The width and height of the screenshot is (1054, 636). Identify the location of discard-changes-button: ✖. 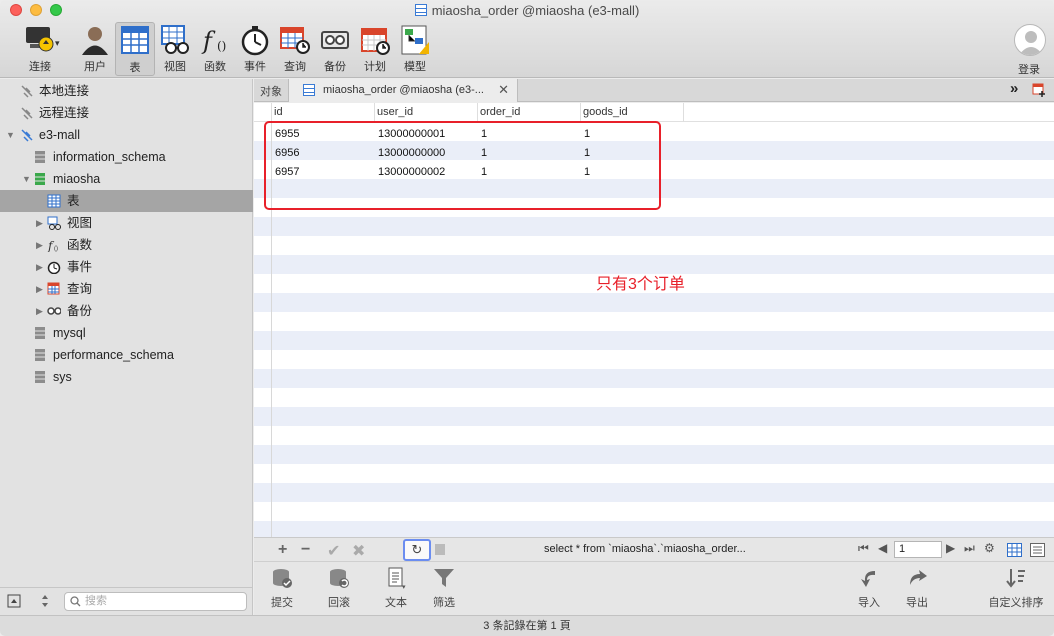
(358, 551).